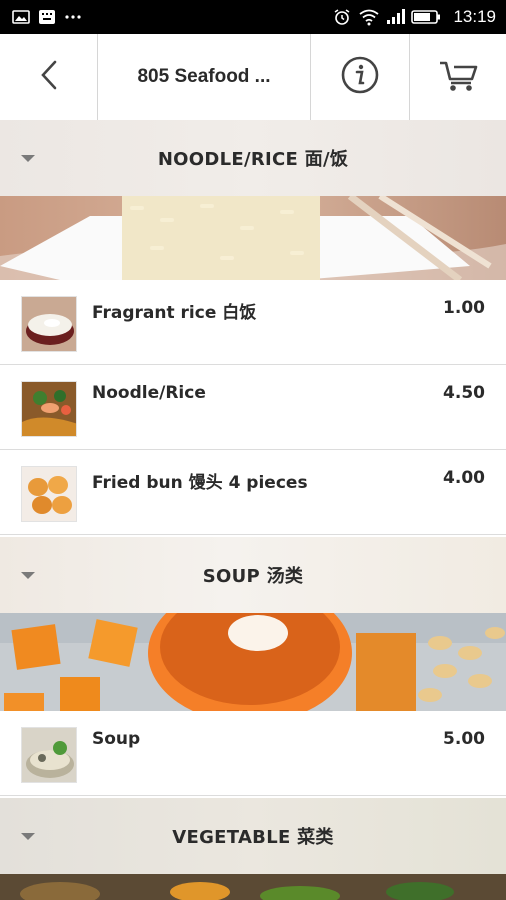 The height and width of the screenshot is (900, 506). What do you see at coordinates (49, 324) in the screenshot?
I see `rice-bowl-thumbnail` at bounding box center [49, 324].